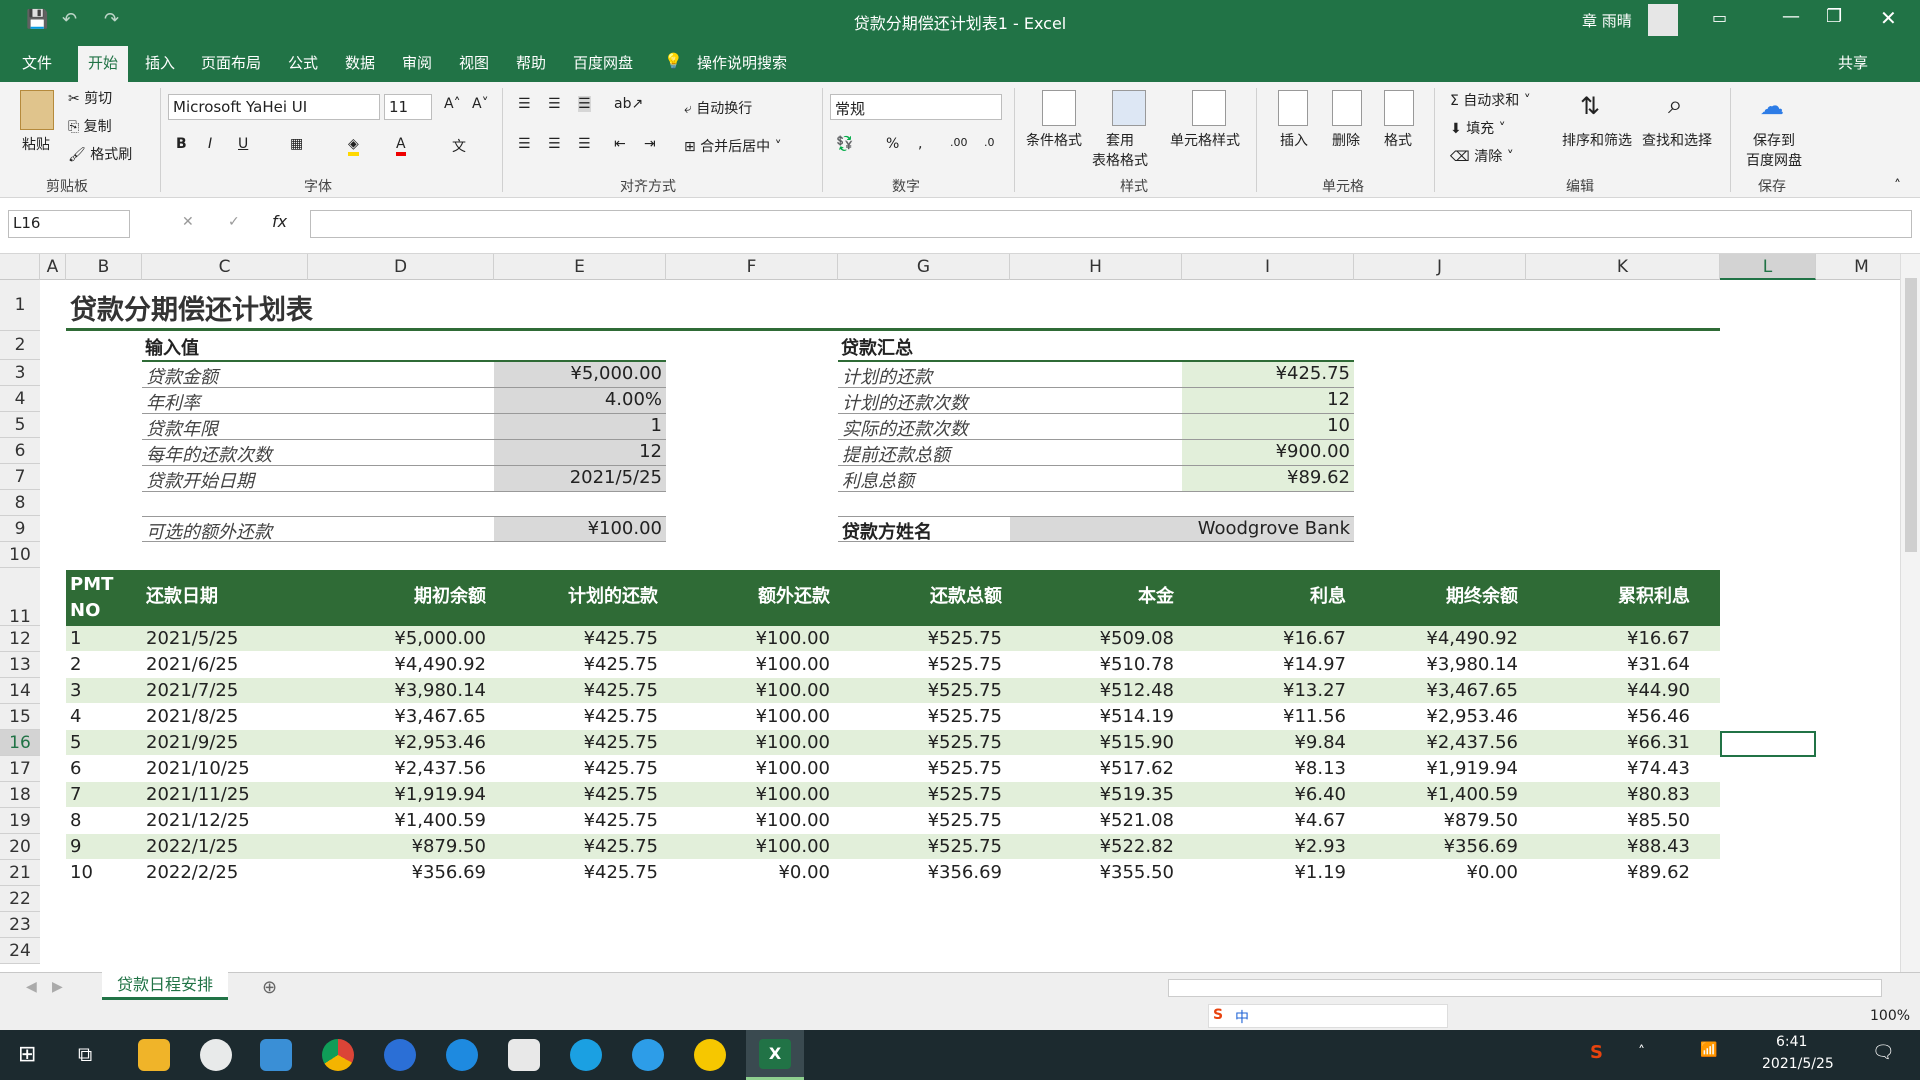 This screenshot has height=1080, width=1920. What do you see at coordinates (578, 597) in the screenshot?
I see `table-header-cell: 计划的还款` at bounding box center [578, 597].